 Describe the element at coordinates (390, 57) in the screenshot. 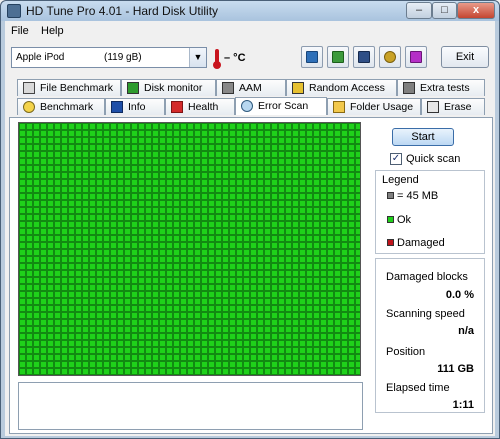

I see `options-button` at that location.